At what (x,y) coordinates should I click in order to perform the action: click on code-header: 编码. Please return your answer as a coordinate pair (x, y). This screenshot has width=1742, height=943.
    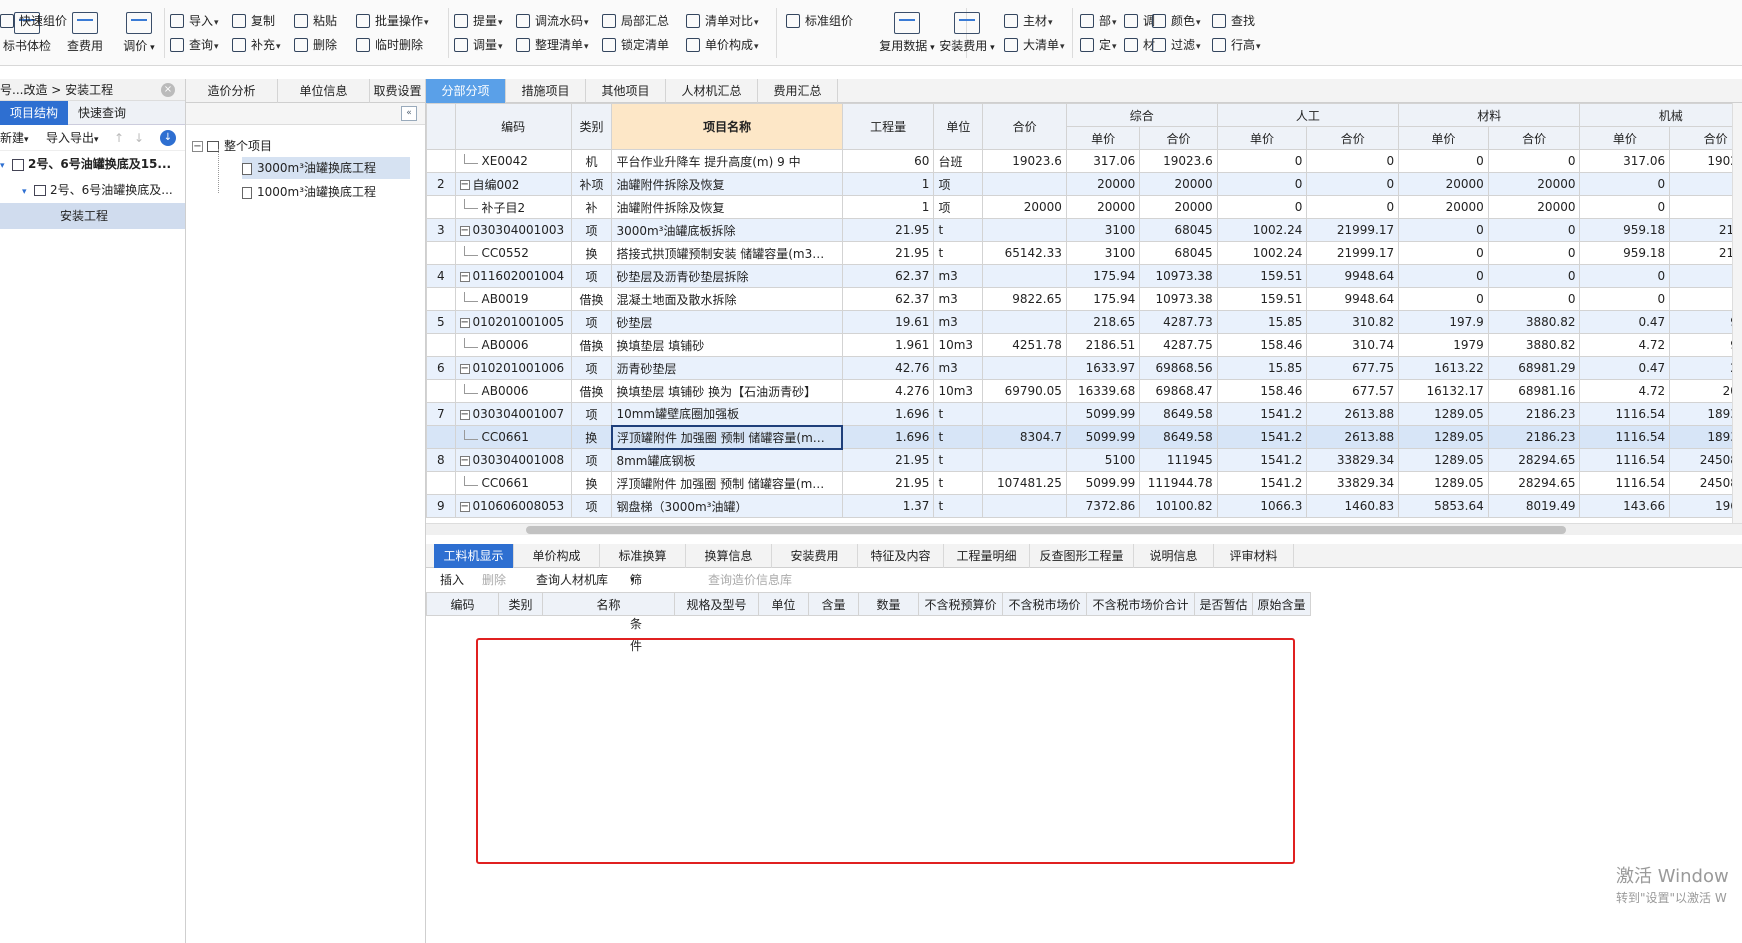
    Looking at the image, I should click on (513, 126).